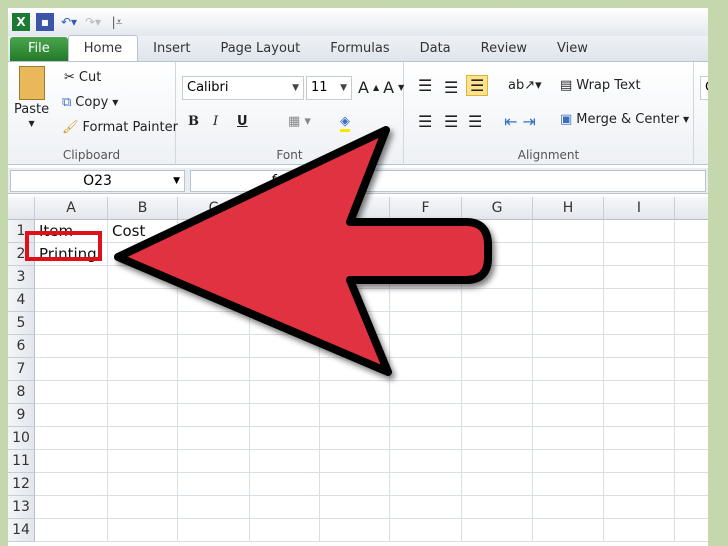  I want to click on cell-I5, so click(639, 323).